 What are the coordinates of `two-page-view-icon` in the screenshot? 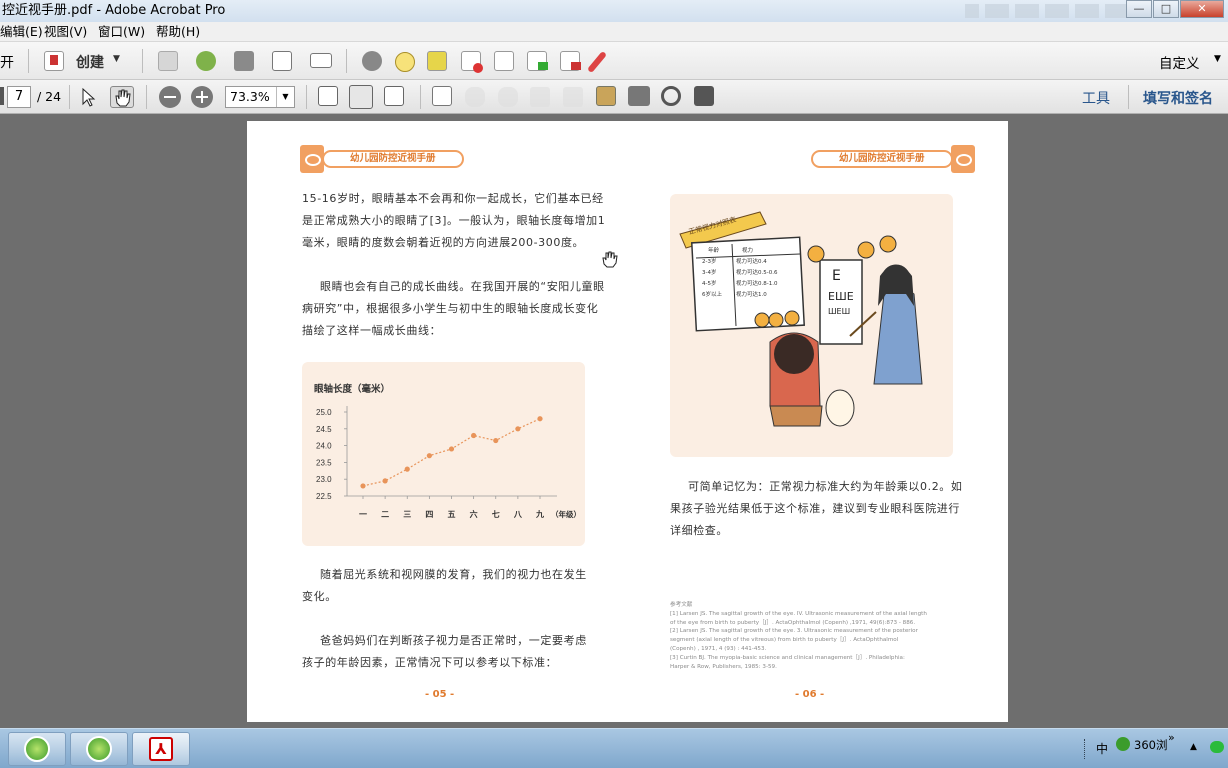 It's located at (394, 96).